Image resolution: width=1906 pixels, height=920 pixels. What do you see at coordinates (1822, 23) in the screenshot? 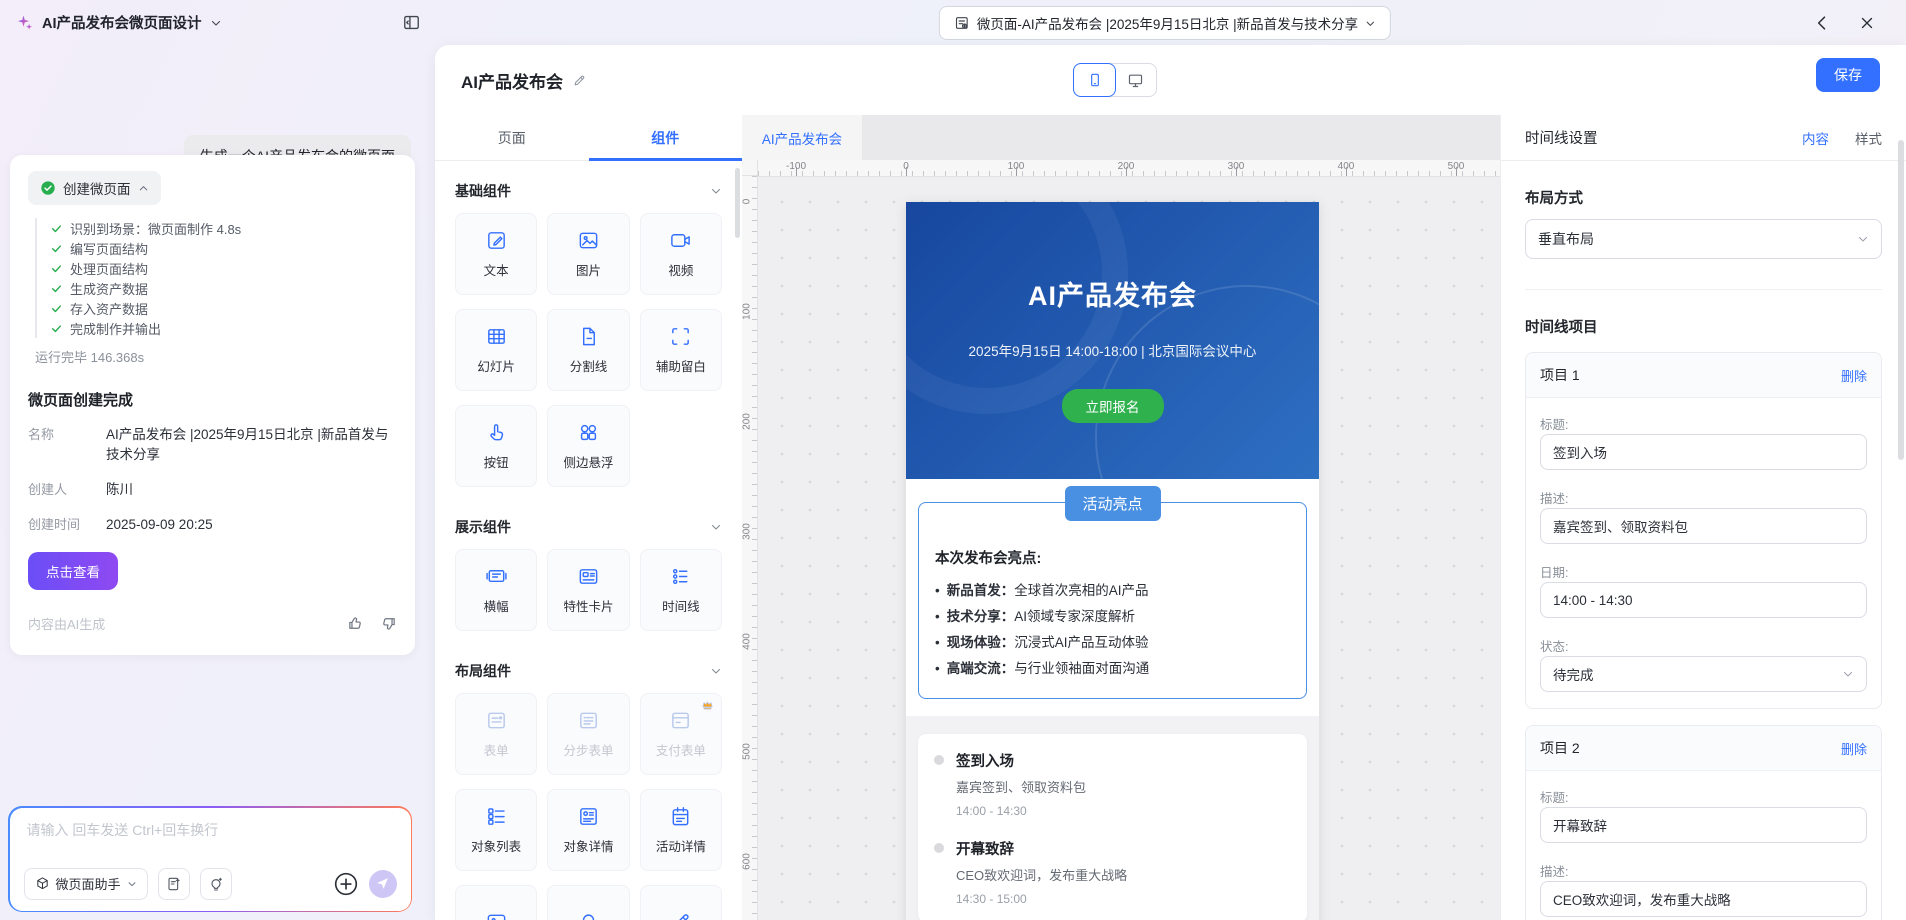
I see `back-button` at bounding box center [1822, 23].